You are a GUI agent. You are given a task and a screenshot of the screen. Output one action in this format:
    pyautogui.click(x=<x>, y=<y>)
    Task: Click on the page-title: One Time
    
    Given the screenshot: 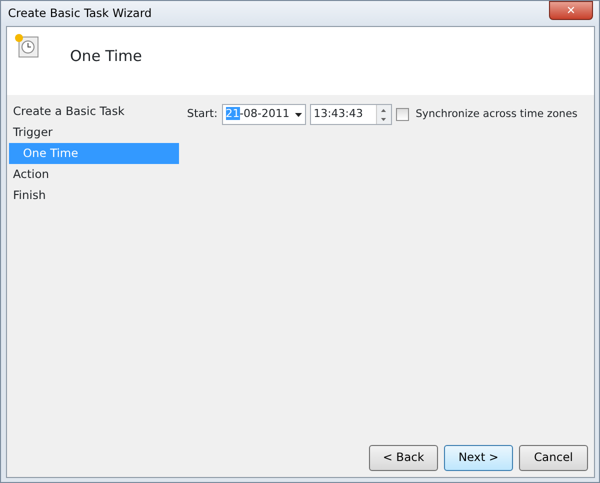 What is the action you would take?
    pyautogui.click(x=106, y=56)
    